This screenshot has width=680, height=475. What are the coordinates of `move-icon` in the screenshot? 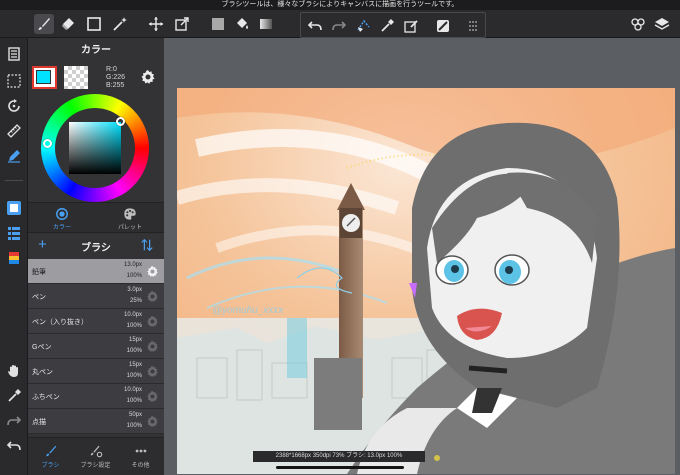 It's located at (156, 24).